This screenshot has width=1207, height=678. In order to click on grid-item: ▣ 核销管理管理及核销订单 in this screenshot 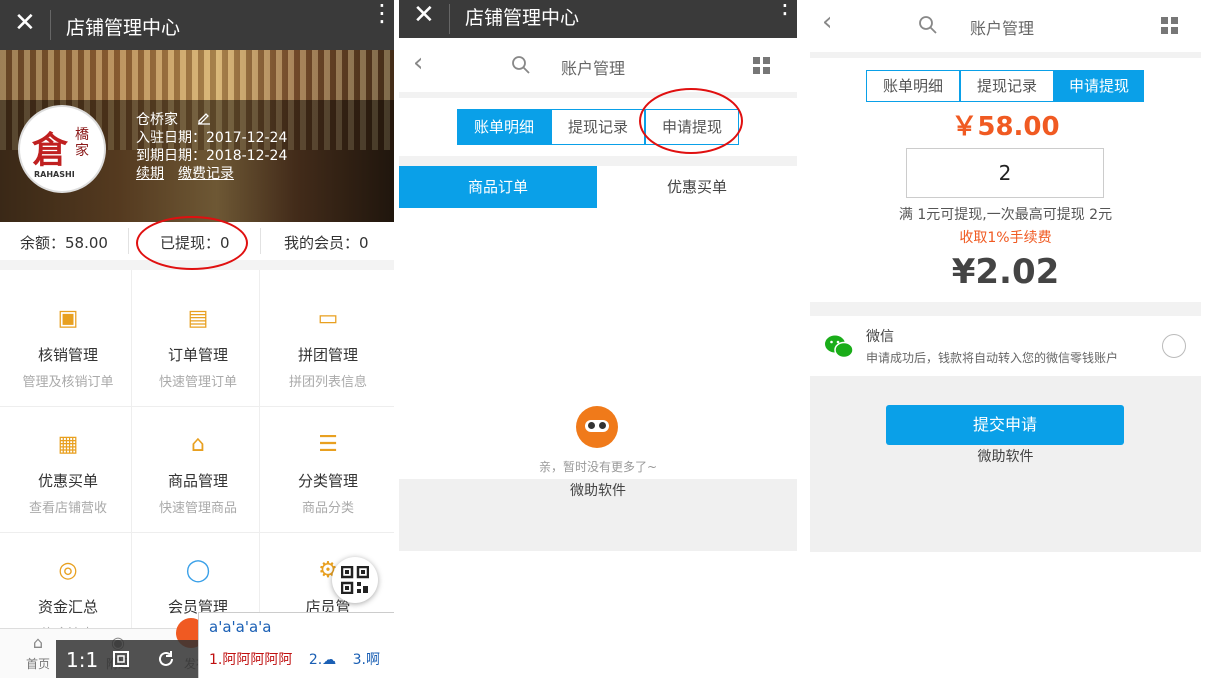, I will do `click(68, 333)`.